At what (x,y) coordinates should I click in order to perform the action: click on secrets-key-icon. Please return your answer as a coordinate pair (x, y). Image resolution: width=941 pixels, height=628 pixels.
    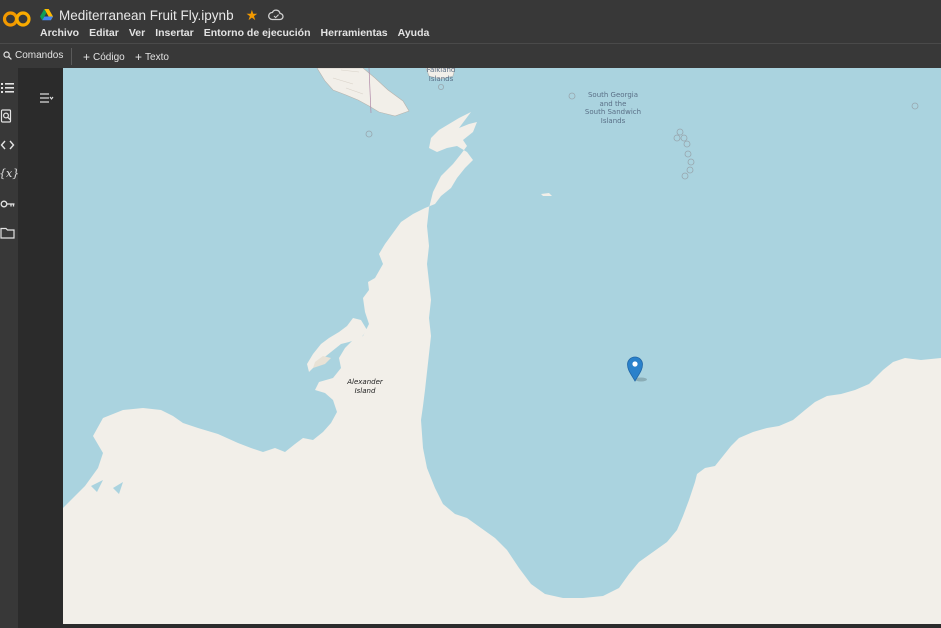
    Looking at the image, I should click on (8, 204).